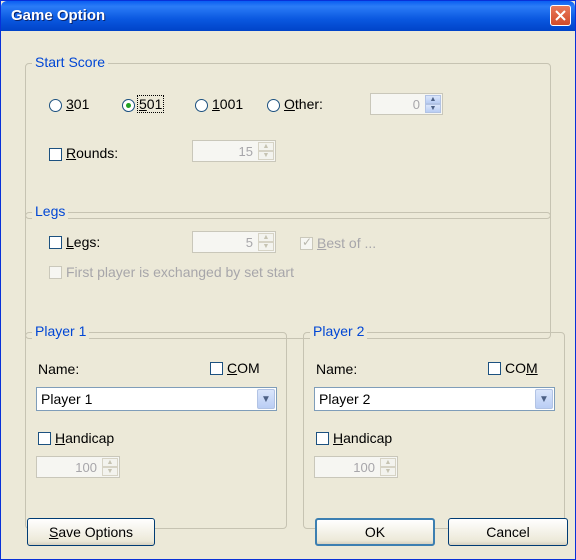 The height and width of the screenshot is (560, 576). I want to click on player1-name-label: Name:, so click(59, 369).